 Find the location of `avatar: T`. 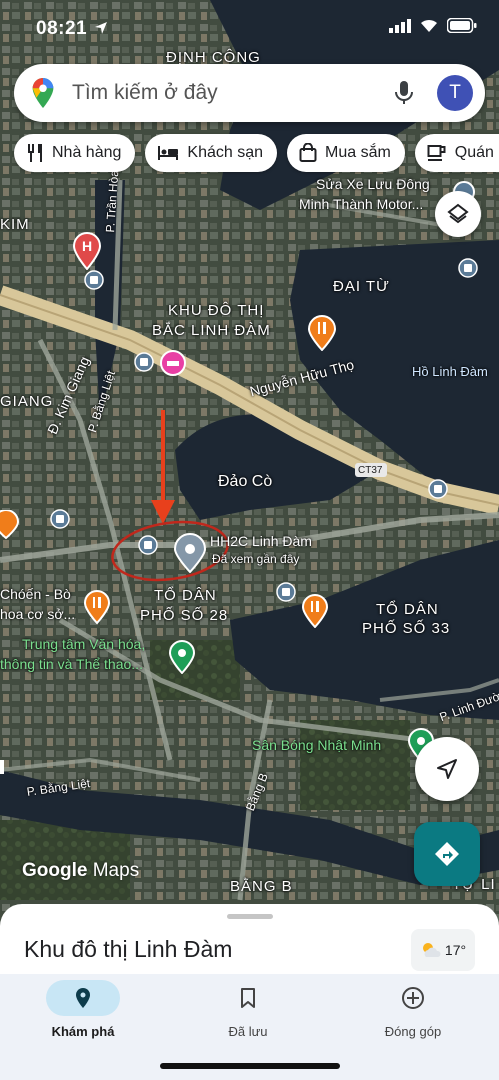

avatar: T is located at coordinates (455, 93).